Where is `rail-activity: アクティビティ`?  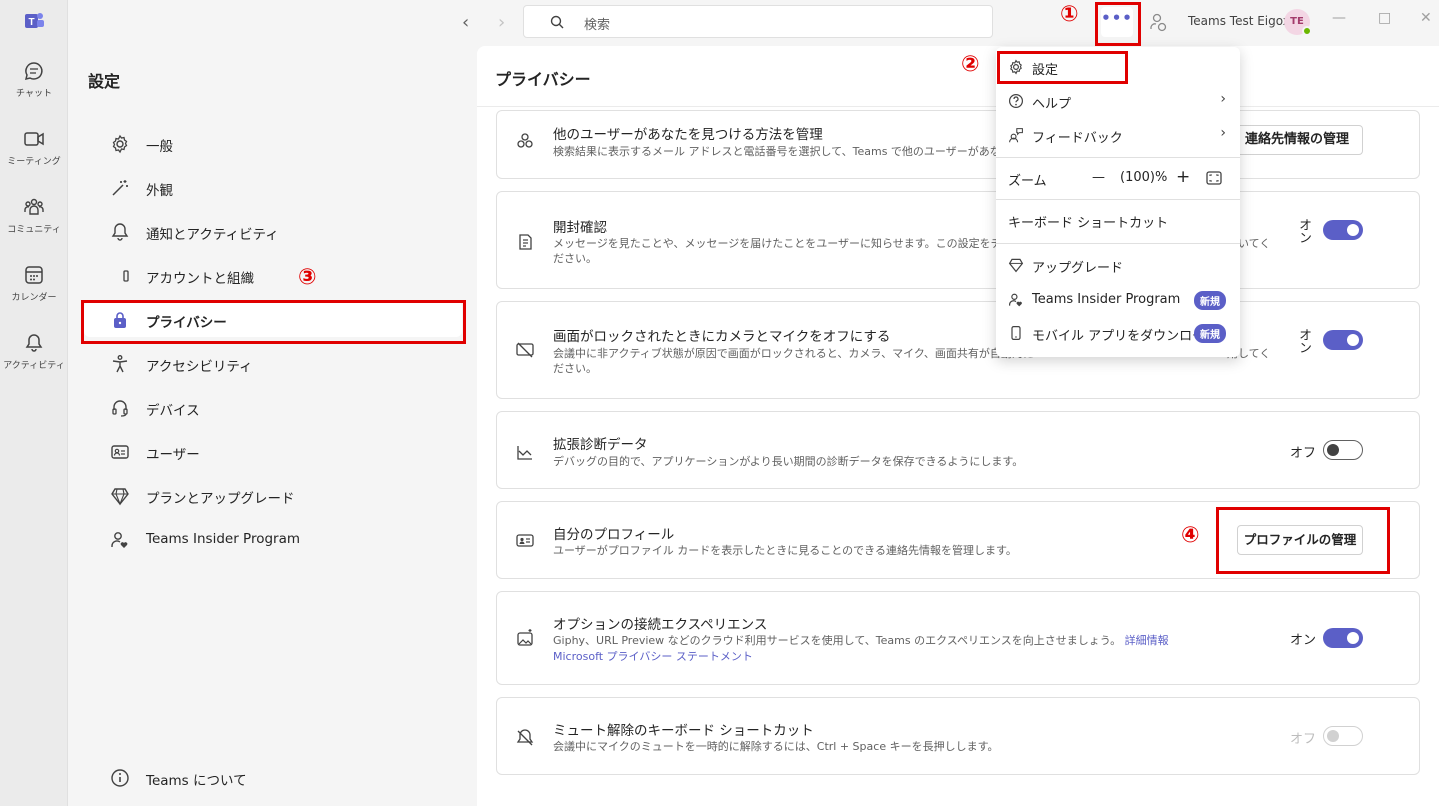 rail-activity: アクティビティ is located at coordinates (34, 351).